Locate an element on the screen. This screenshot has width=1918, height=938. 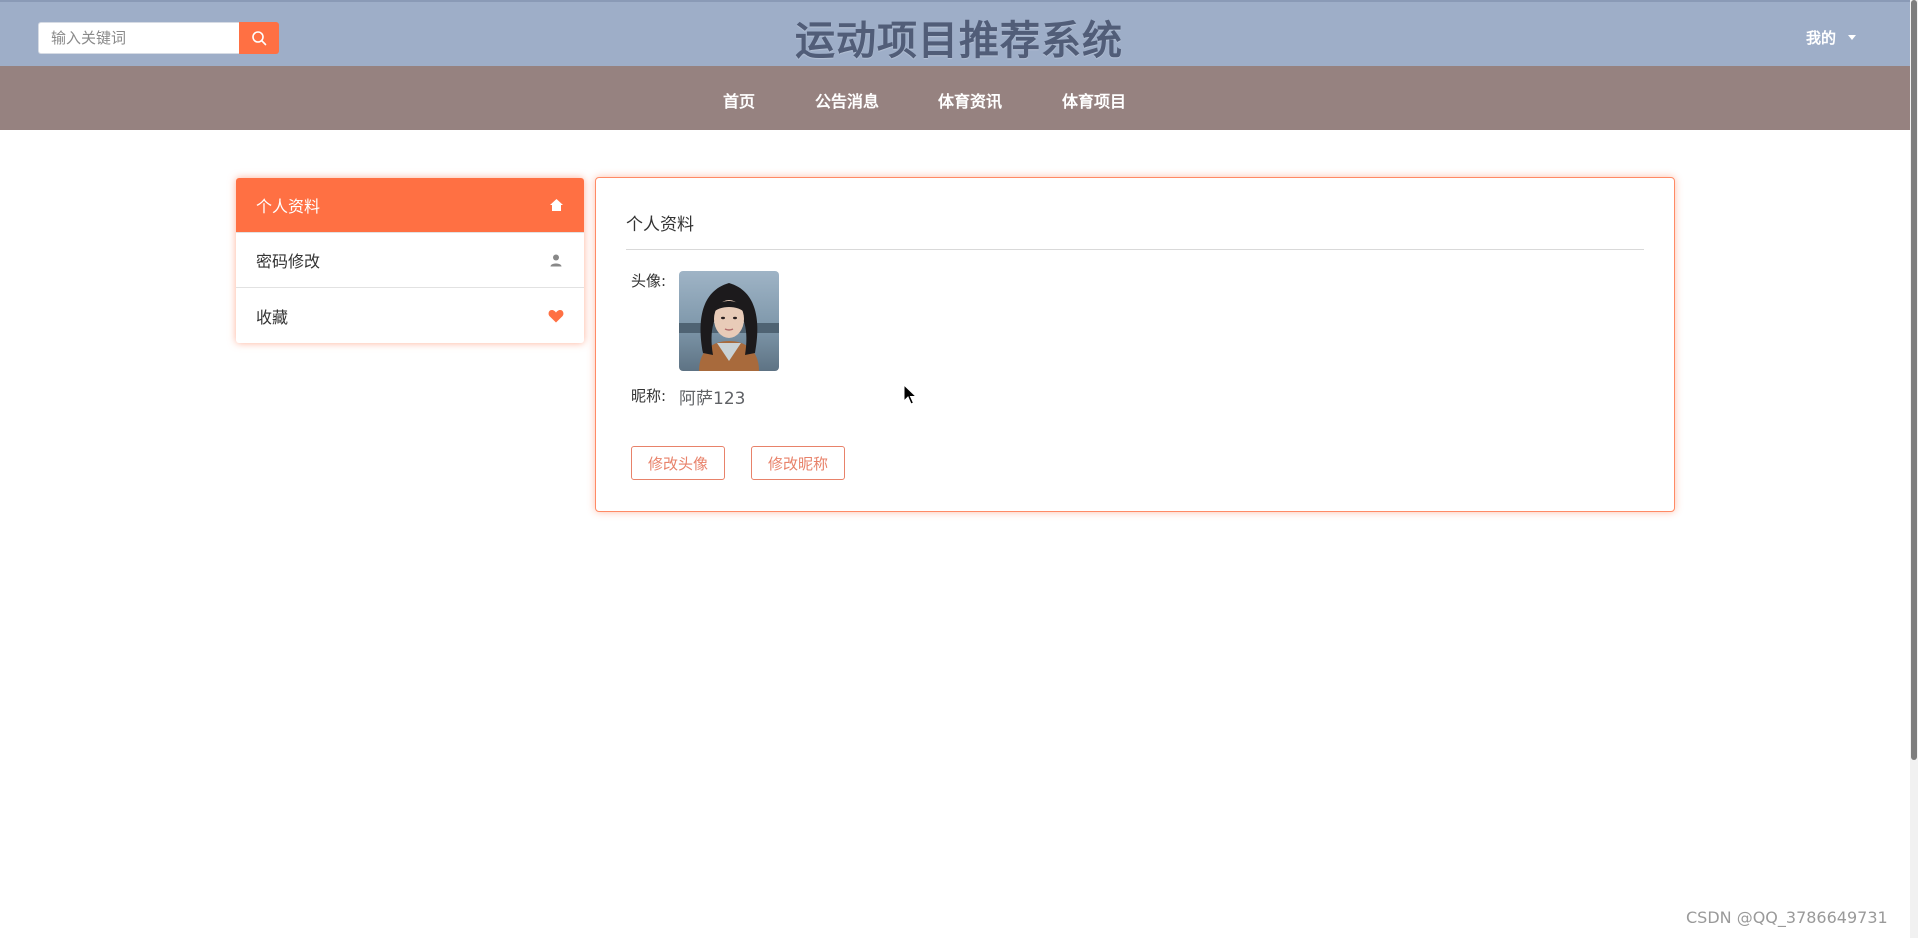
nav-item-home: 首页 is located at coordinates (739, 100).